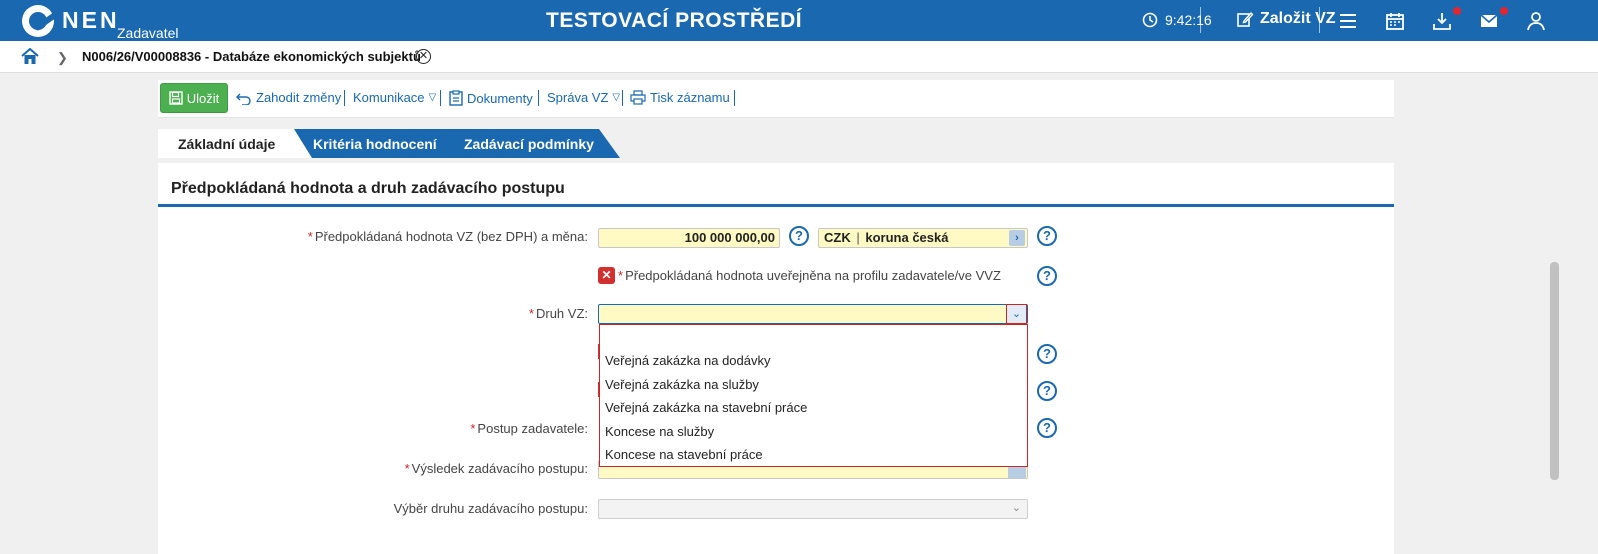  Describe the element at coordinates (227, 143) in the screenshot. I see `tab-basic-info-label: Základní údaje` at that location.